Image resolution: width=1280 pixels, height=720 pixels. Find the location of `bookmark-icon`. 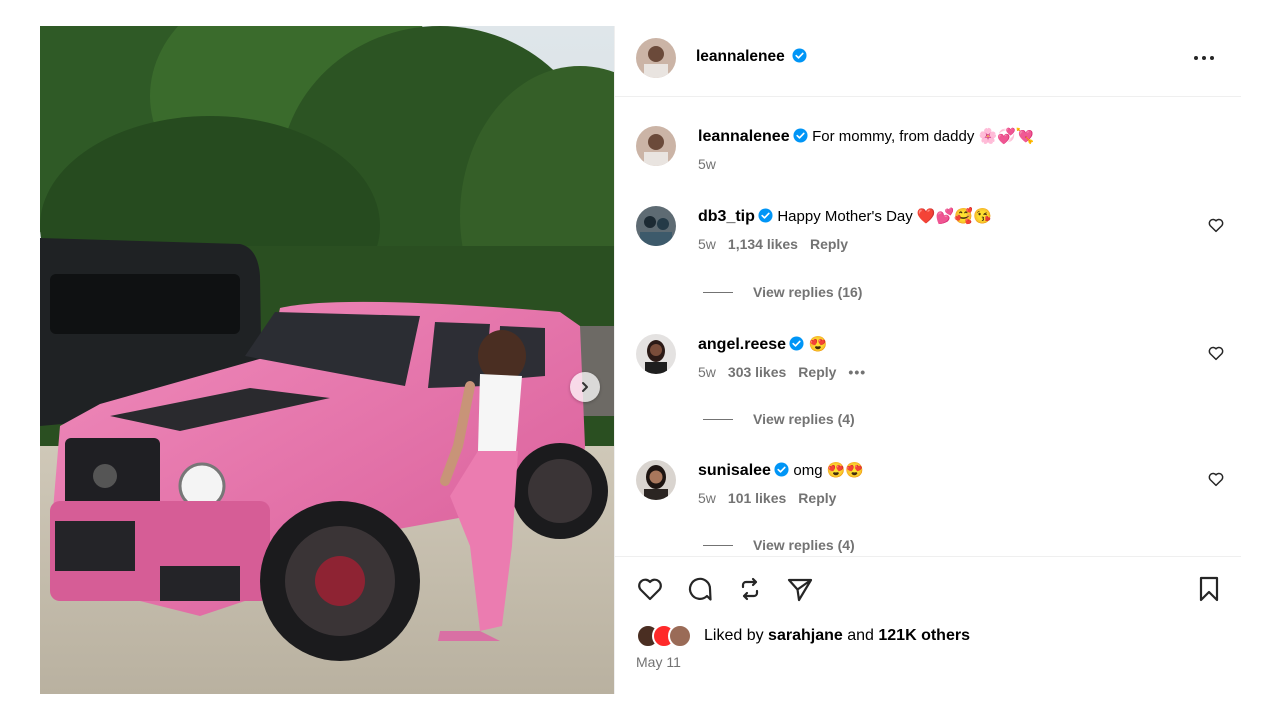

bookmark-icon is located at coordinates (1209, 589).